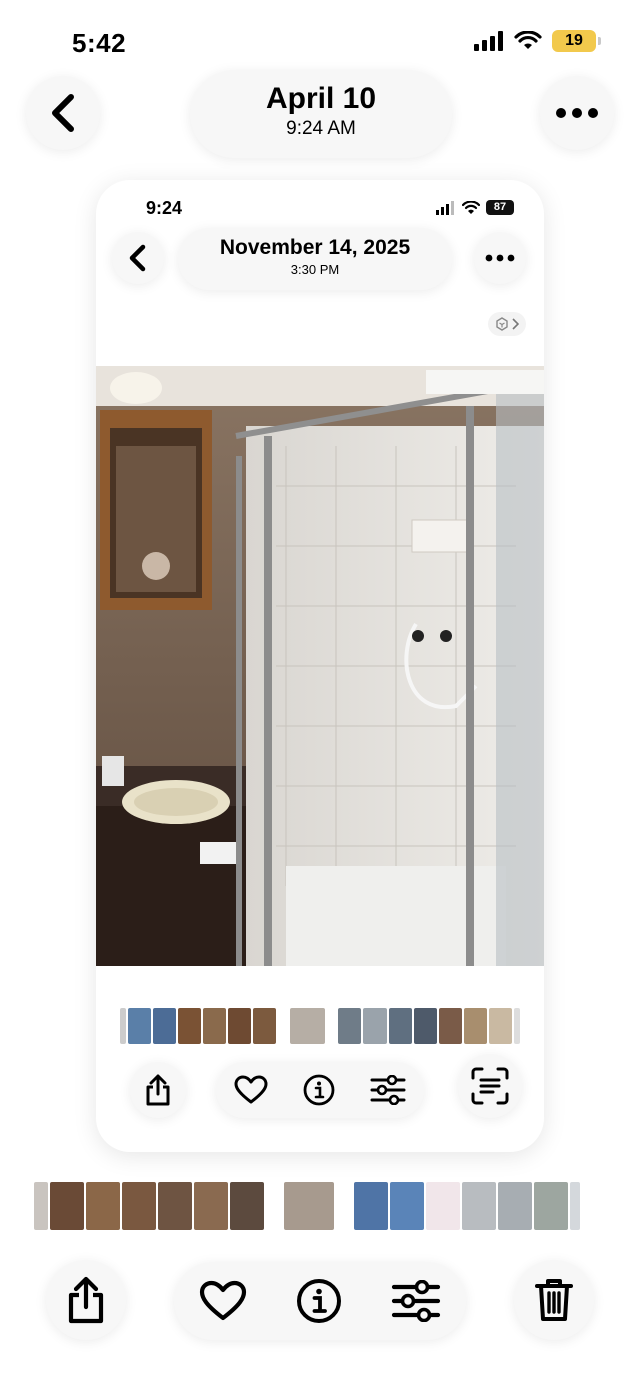 The height and width of the screenshot is (1386, 640). Describe the element at coordinates (489, 41) in the screenshot. I see `cellular-signal-icon` at that location.